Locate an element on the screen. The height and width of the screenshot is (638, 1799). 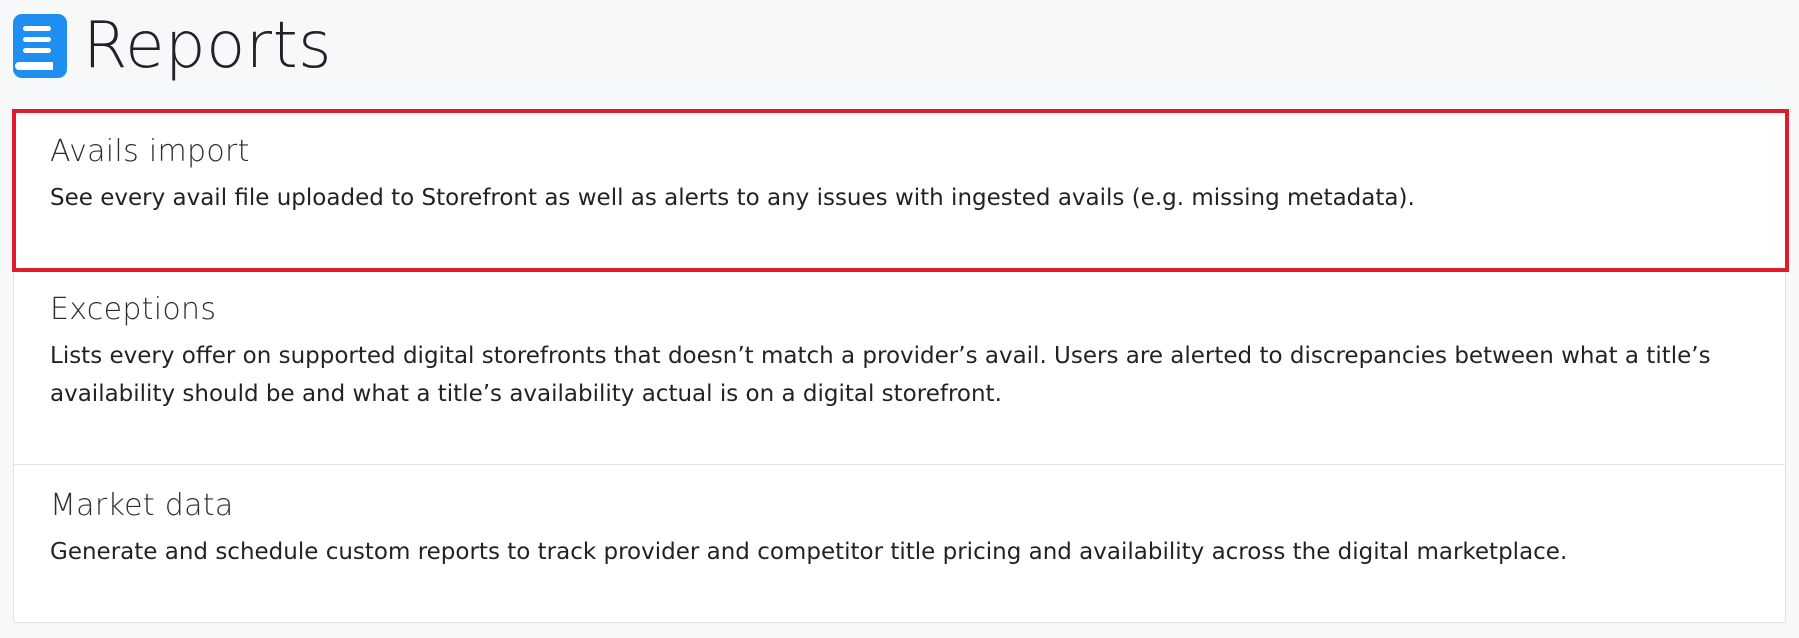
page-header: Reports is located at coordinates (172, 46).